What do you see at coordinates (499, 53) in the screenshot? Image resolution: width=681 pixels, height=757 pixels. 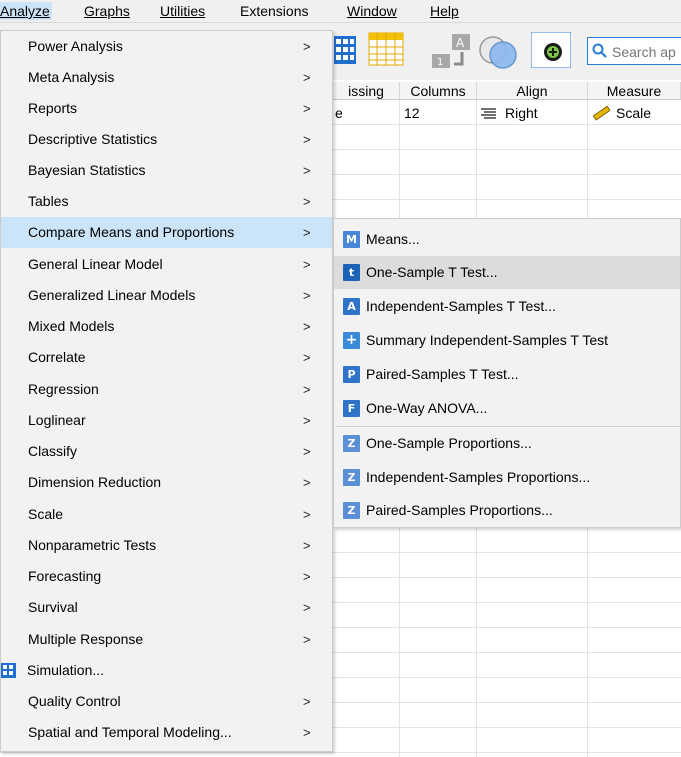 I see `venn-sets-icon` at bounding box center [499, 53].